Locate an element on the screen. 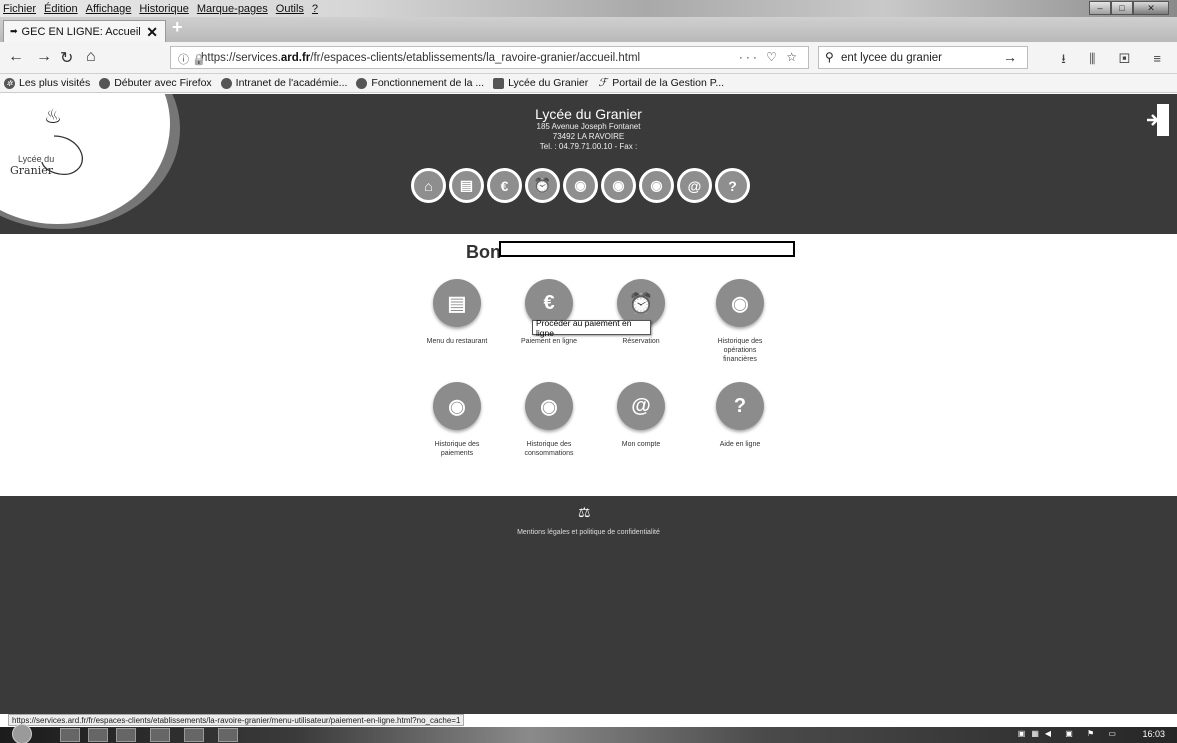 Image resolution: width=1177 pixels, height=743 pixels. home-nav-icon: ⌂ is located at coordinates (428, 185).